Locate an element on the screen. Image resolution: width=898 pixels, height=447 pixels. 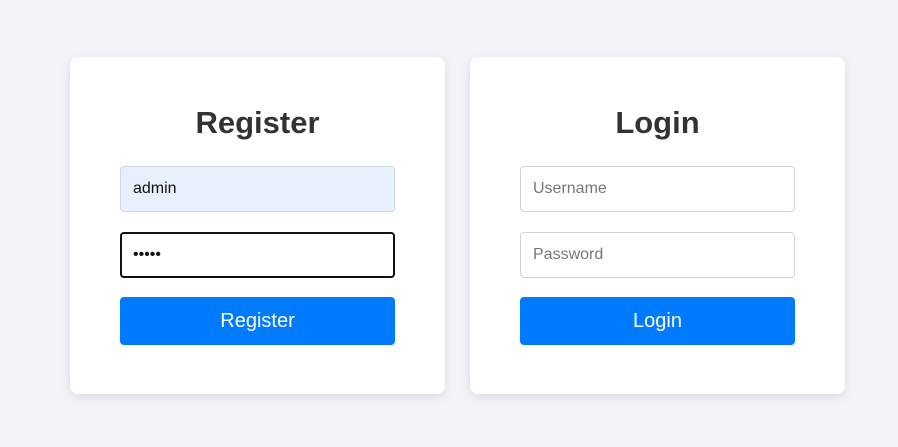
login-username-input is located at coordinates (657, 189).